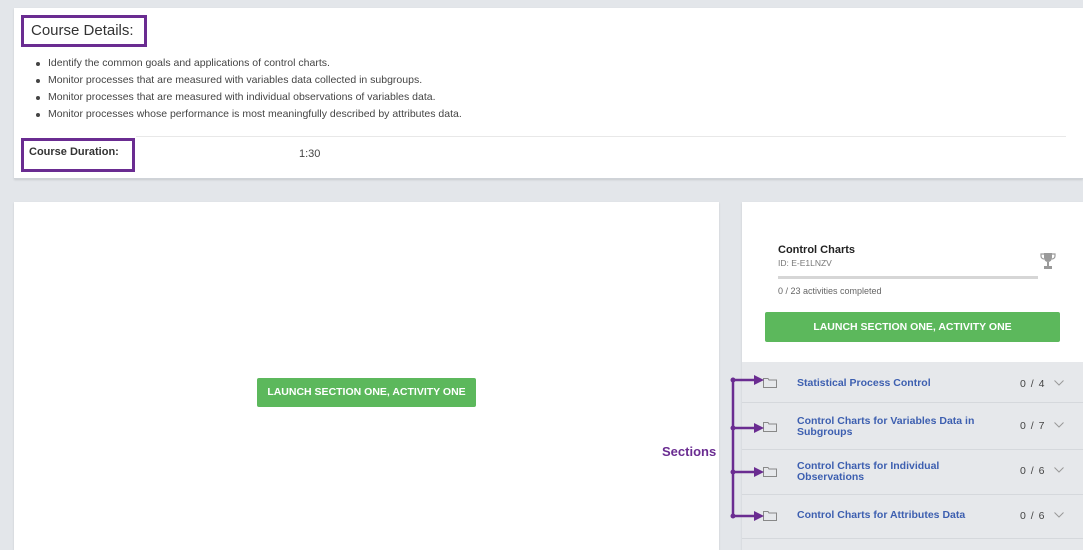 This screenshot has width=1083, height=550. Describe the element at coordinates (897, 383) in the screenshot. I see `section-title: Statistical Process Control` at that location.